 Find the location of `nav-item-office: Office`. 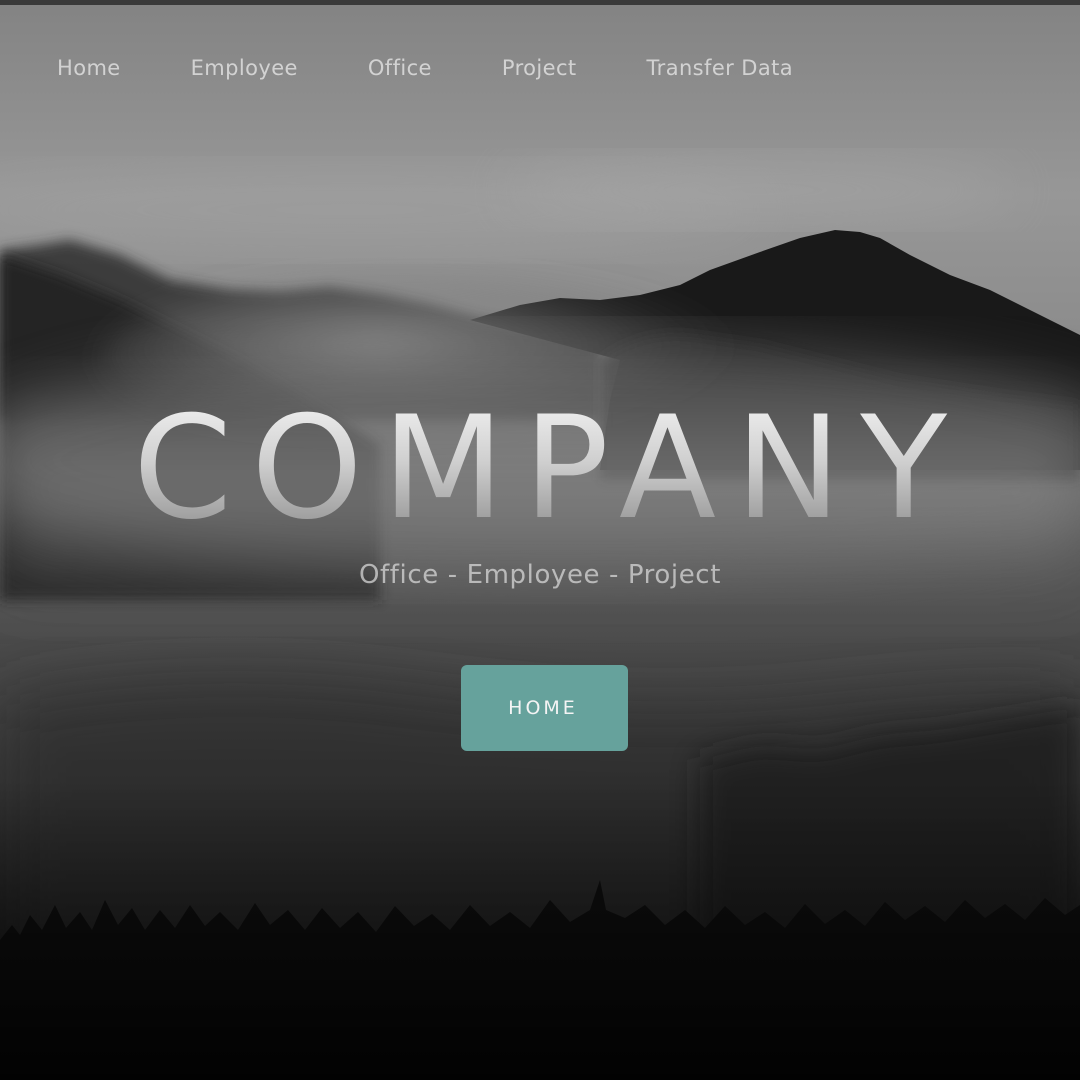

nav-item-office: Office is located at coordinates (400, 68).